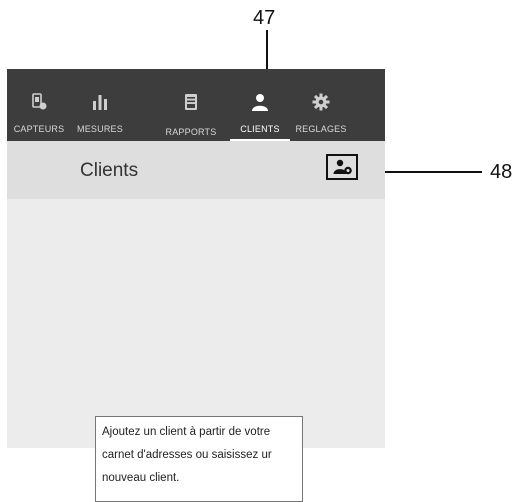  Describe the element at coordinates (39, 101) in the screenshot. I see `sensor-icon` at that location.